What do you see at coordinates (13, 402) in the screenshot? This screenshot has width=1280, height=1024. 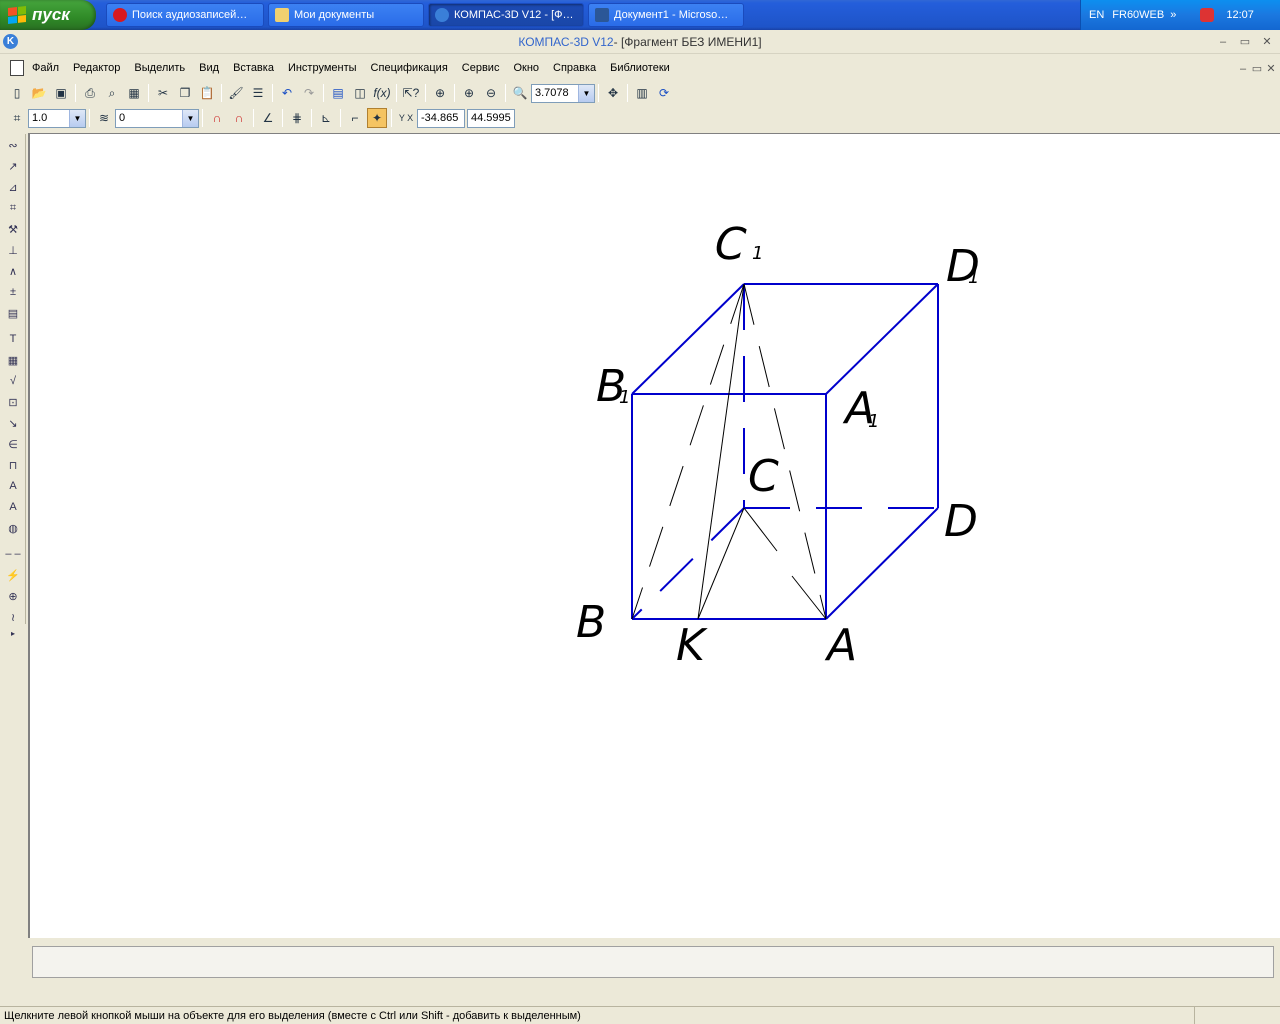 I see `base-icon: ⊡` at bounding box center [13, 402].